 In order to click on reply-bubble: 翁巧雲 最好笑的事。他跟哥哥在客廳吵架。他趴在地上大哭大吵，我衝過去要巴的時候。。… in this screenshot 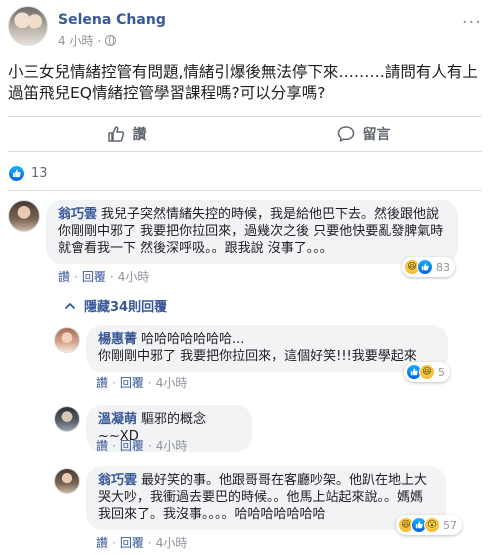, I will do `click(266, 498)`.